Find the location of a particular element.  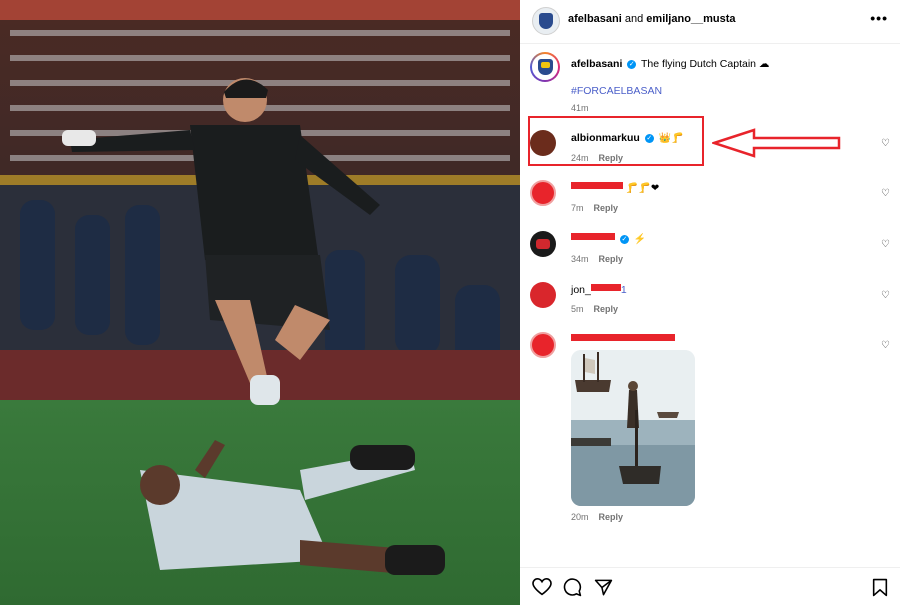

comment-time: 34m is located at coordinates (580, 259).